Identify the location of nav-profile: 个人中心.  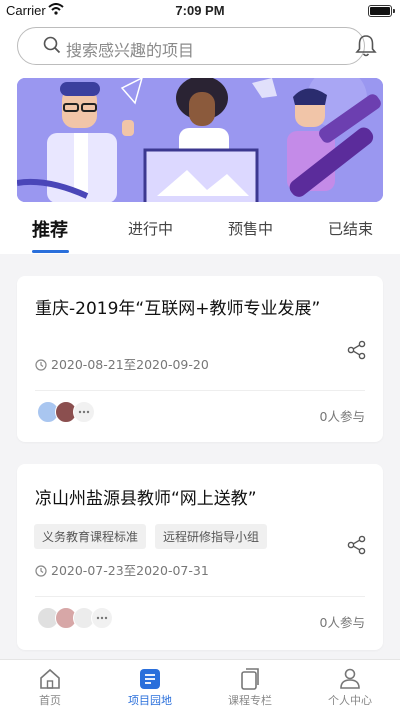
(350, 685).